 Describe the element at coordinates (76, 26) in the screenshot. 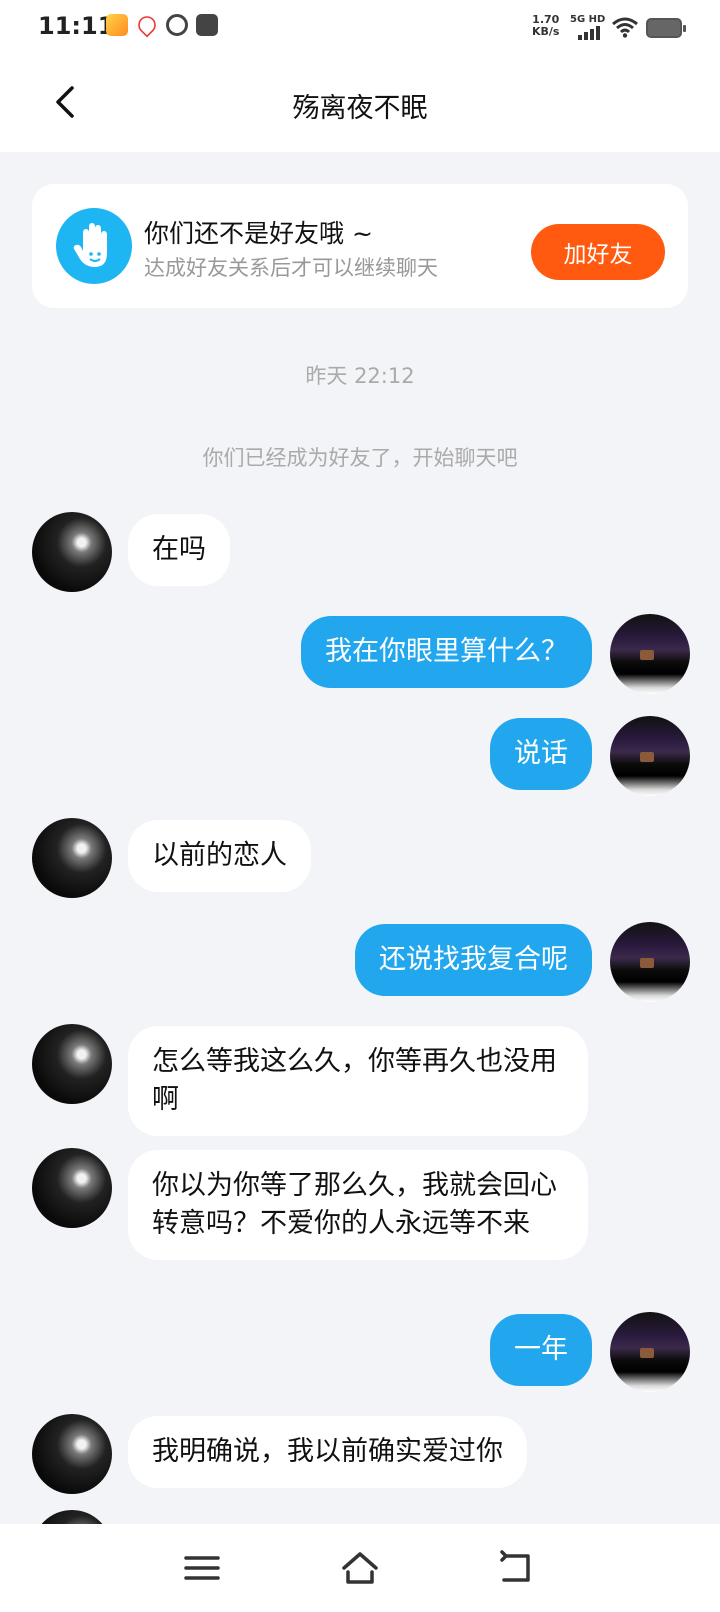

I see `status-time: 11:11` at that location.